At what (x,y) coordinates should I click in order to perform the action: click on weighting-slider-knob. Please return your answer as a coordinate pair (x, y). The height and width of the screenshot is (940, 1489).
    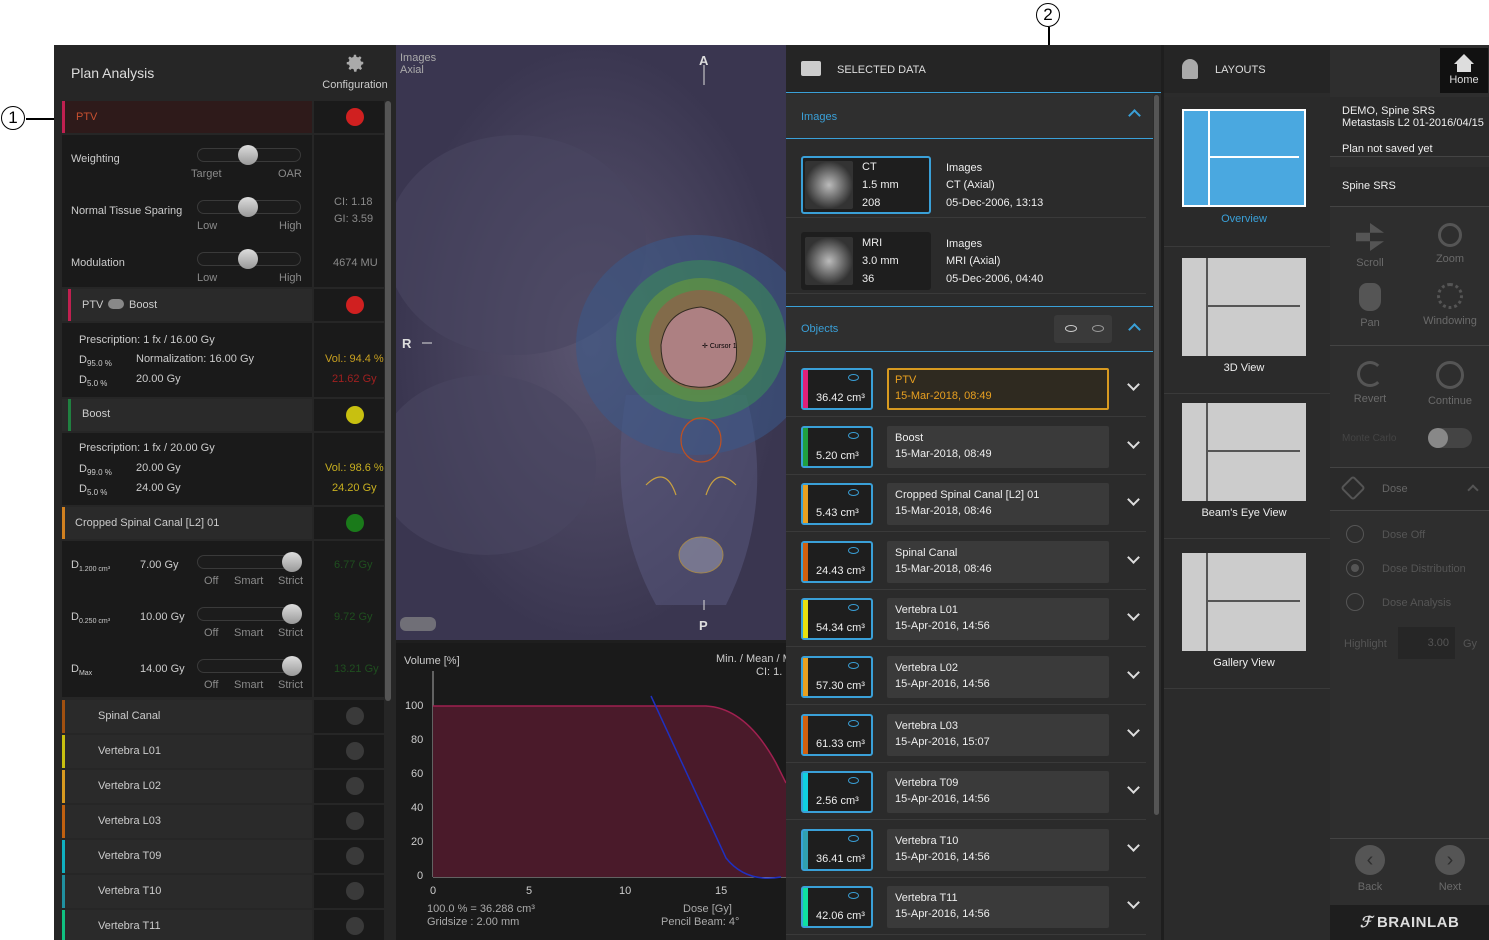
    Looking at the image, I should click on (248, 155).